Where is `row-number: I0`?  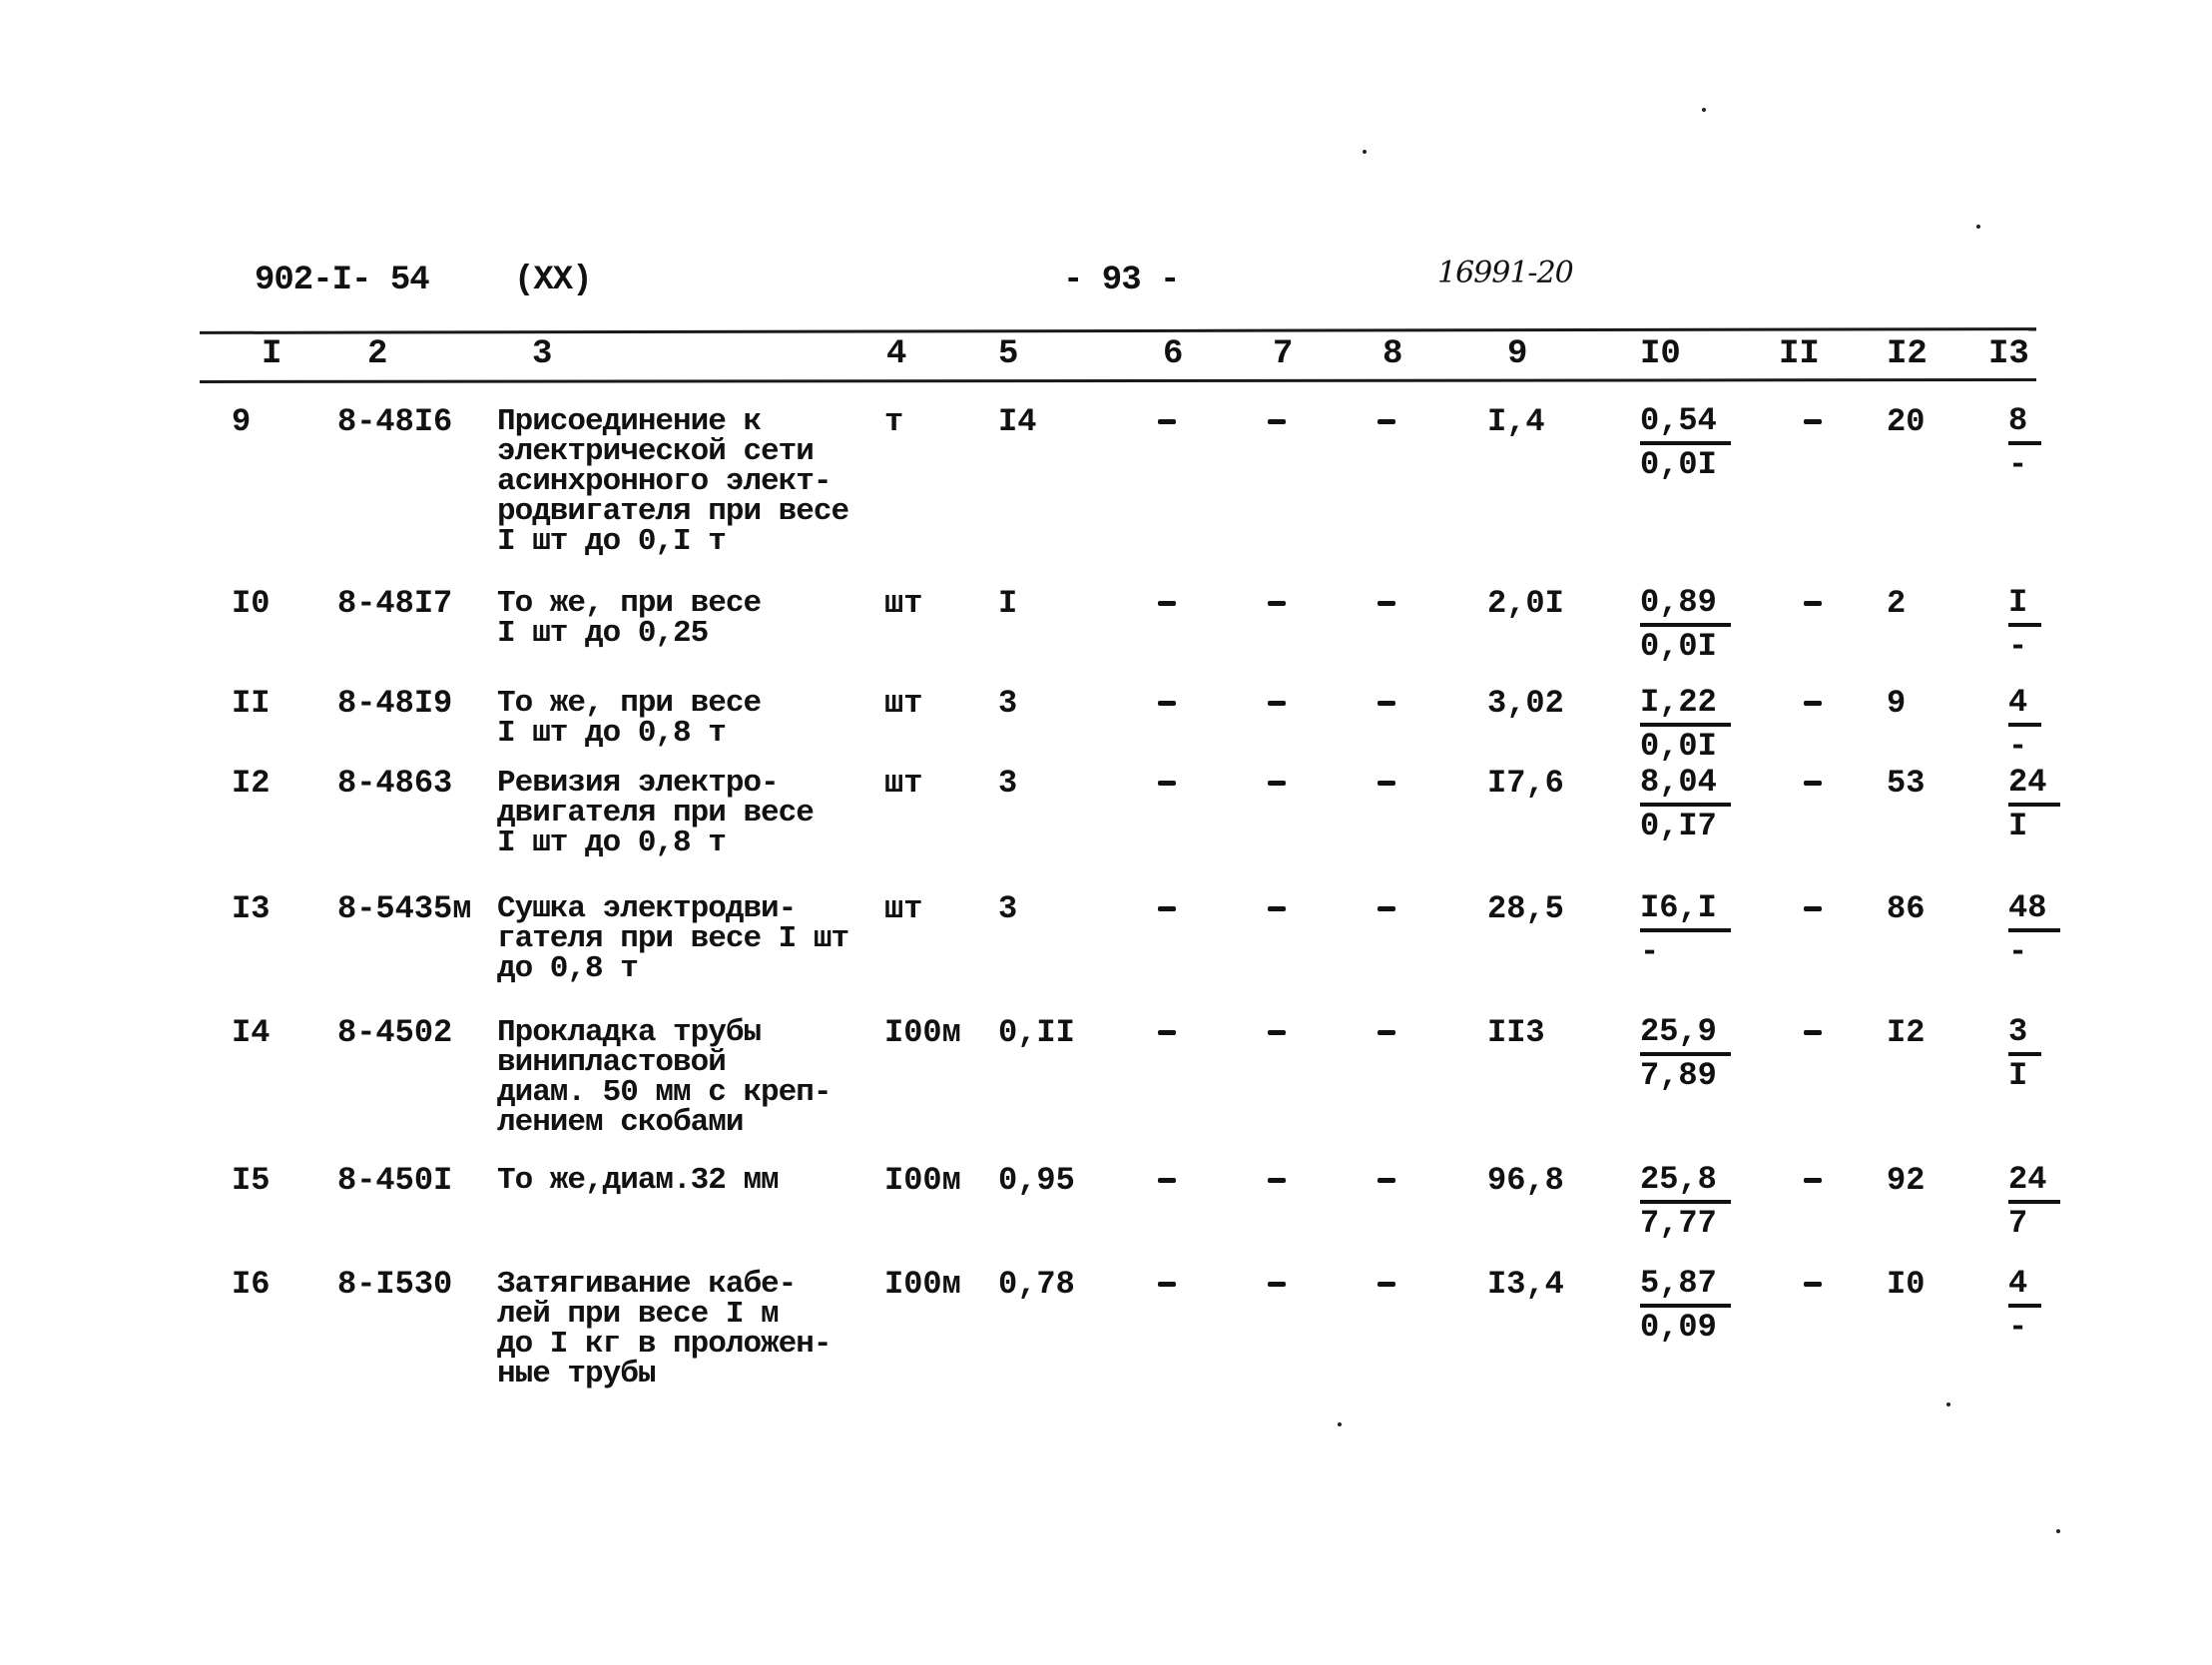 row-number: I0 is located at coordinates (251, 603).